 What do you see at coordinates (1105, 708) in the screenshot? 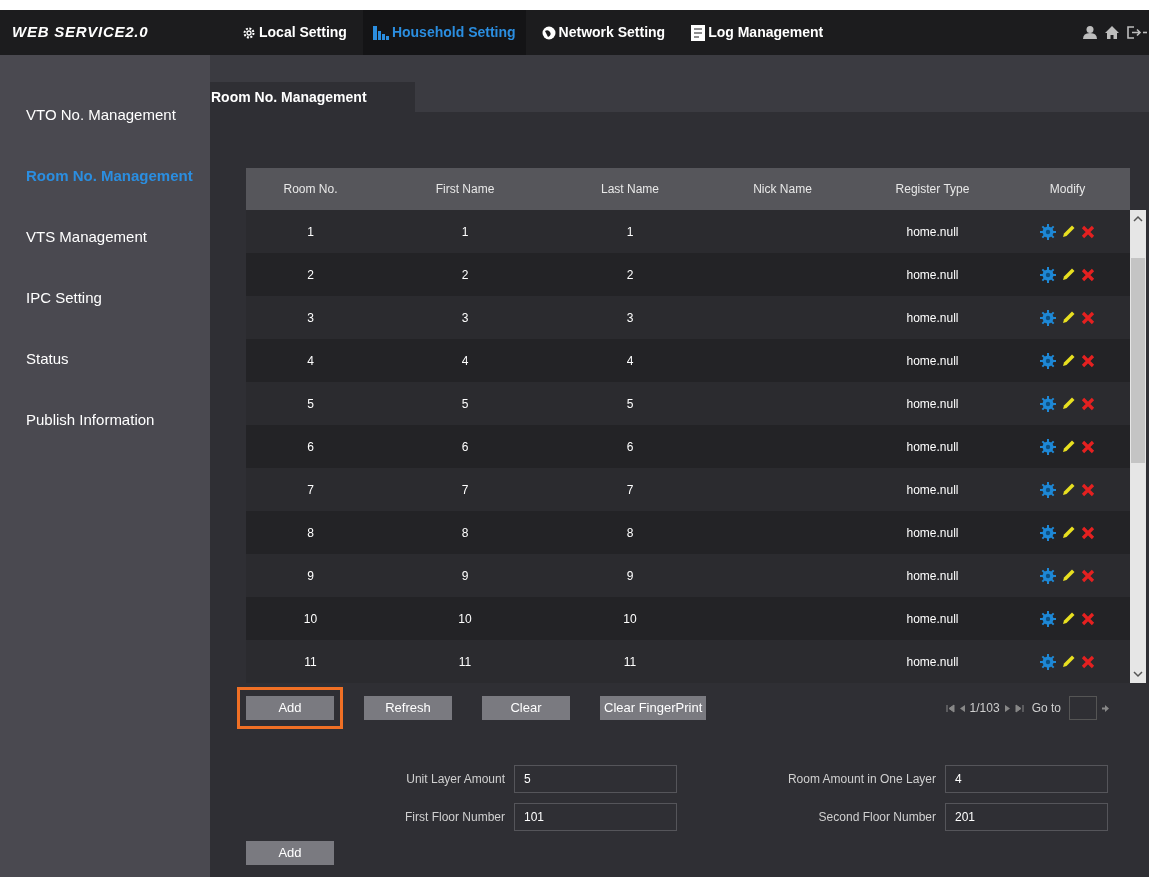
I see `go-arrow-icon` at bounding box center [1105, 708].